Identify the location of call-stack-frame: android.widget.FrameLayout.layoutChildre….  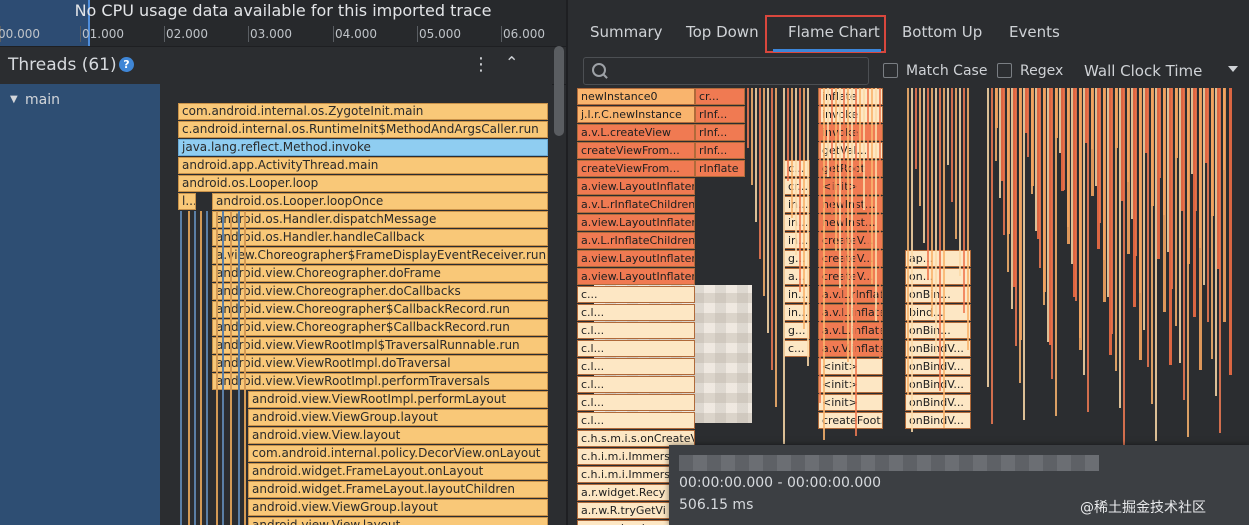
(398, 489).